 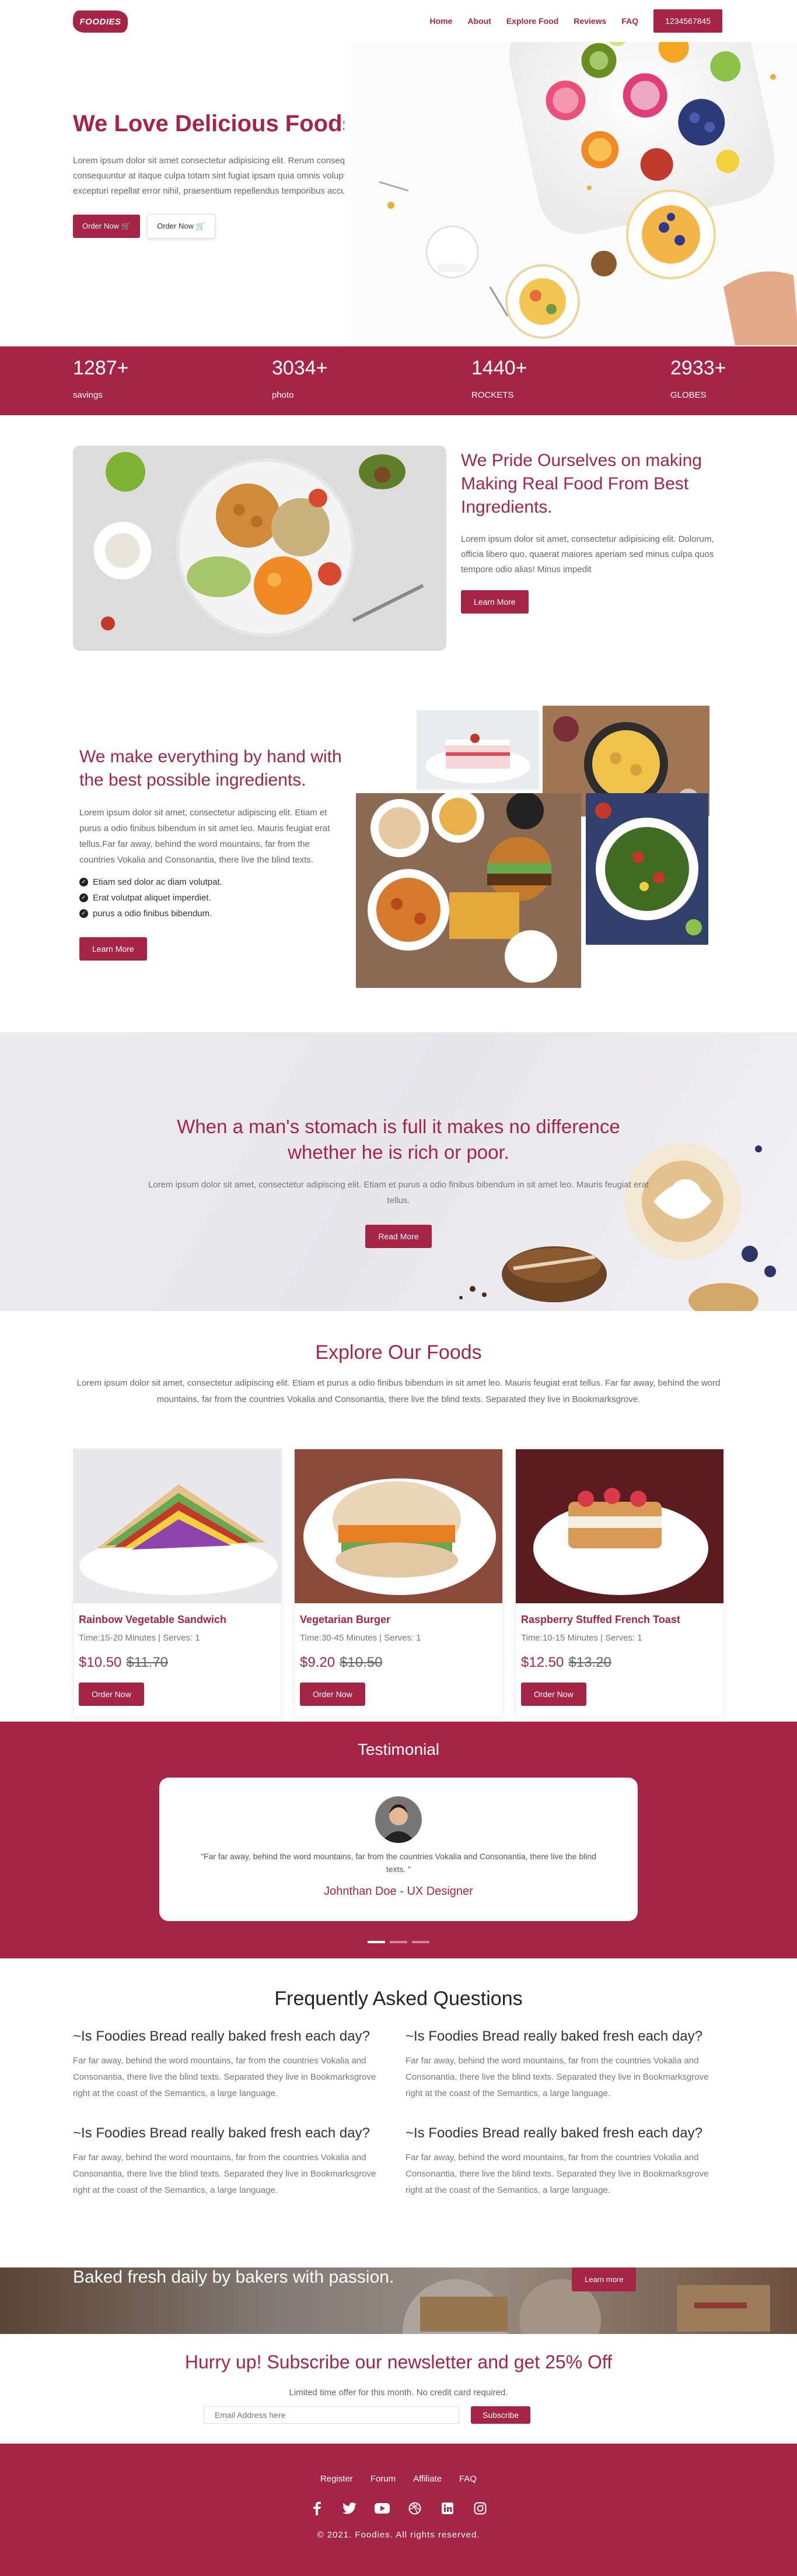 I want to click on email-field, so click(x=331, y=2415).